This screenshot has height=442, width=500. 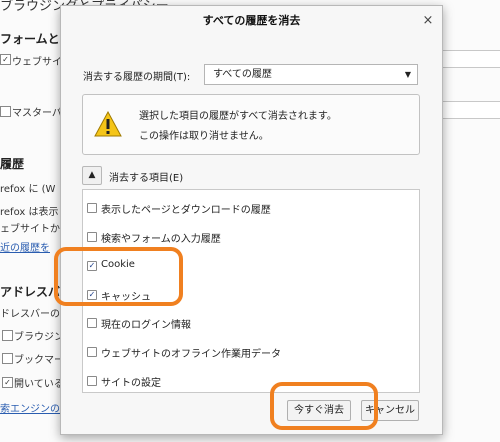 What do you see at coordinates (161, 239) in the screenshot?
I see `item-label: 検索やフォームの入力履歴` at bounding box center [161, 239].